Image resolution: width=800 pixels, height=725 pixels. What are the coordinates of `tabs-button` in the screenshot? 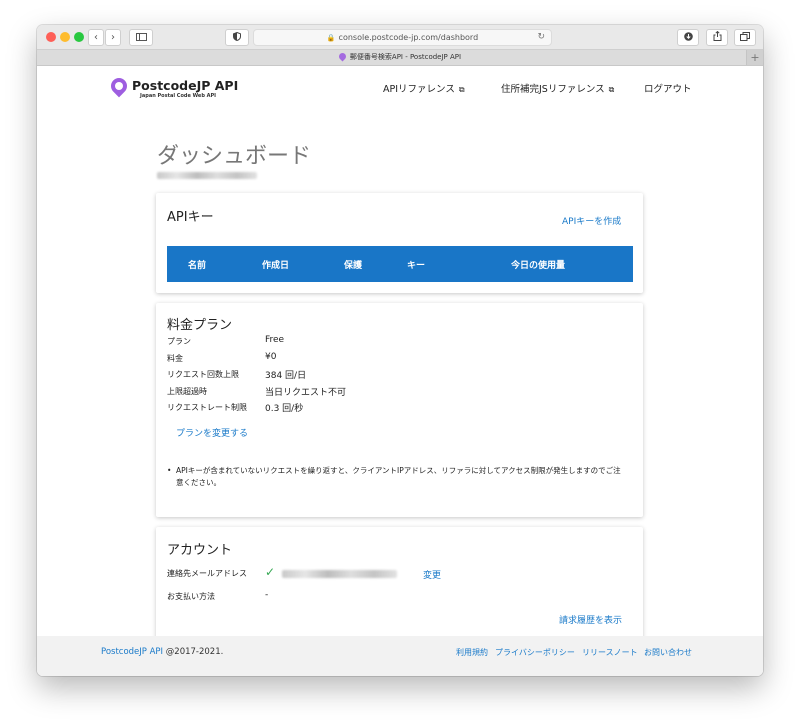 It's located at (745, 37).